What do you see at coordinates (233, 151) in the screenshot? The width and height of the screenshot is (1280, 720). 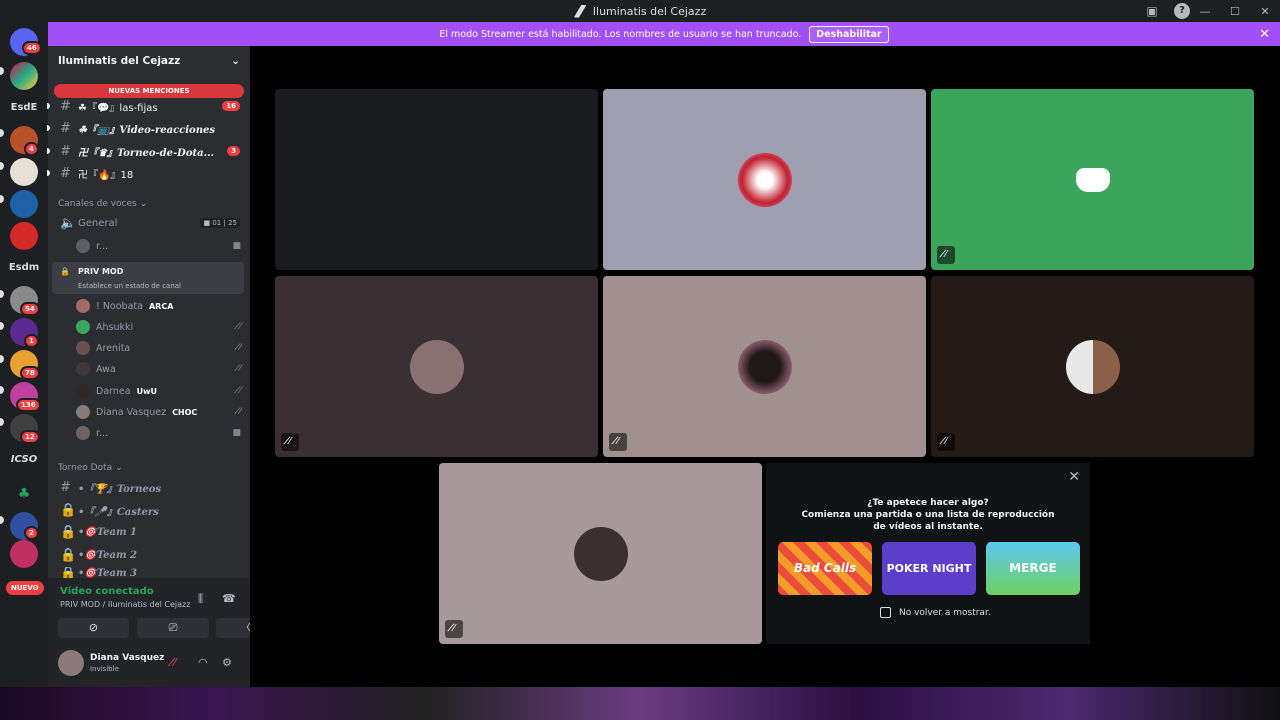 I see `mention-count: 3` at bounding box center [233, 151].